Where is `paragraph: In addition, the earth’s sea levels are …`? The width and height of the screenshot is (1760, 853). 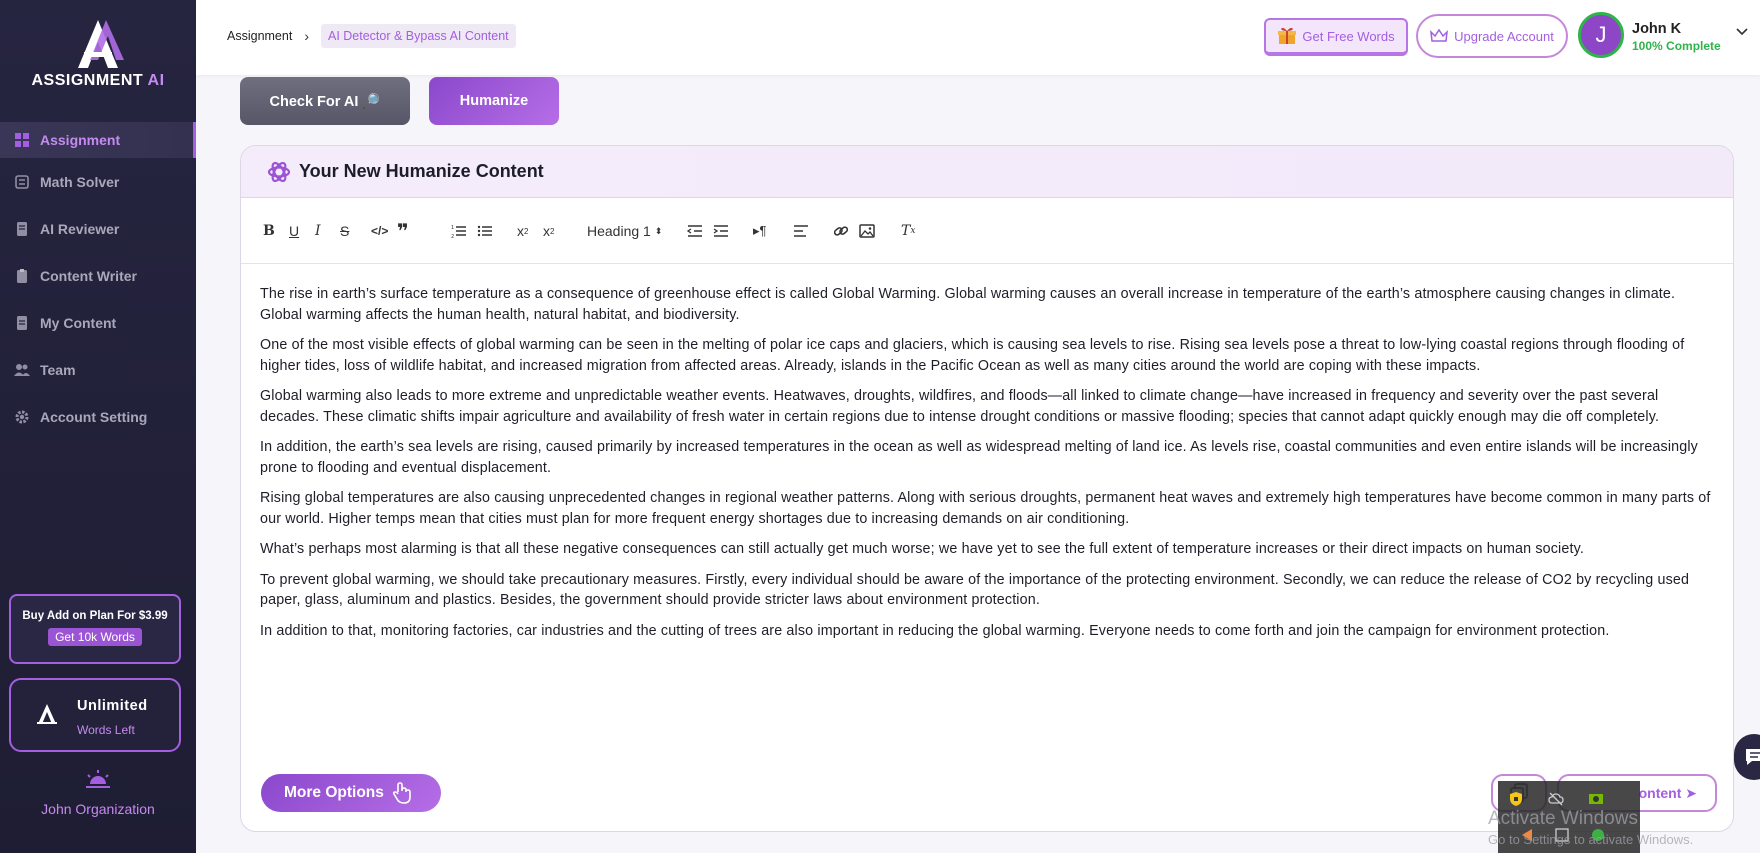
paragraph: In addition, the earth’s sea levels are … is located at coordinates (979, 457).